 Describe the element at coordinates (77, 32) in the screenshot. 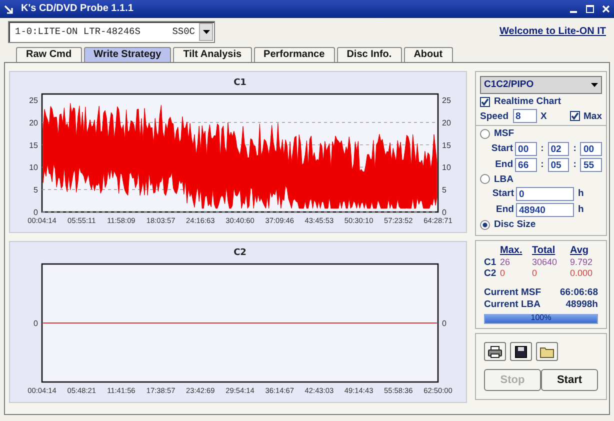

I see `drive-name: 1-0:LITE-ON LTR-48246S` at that location.